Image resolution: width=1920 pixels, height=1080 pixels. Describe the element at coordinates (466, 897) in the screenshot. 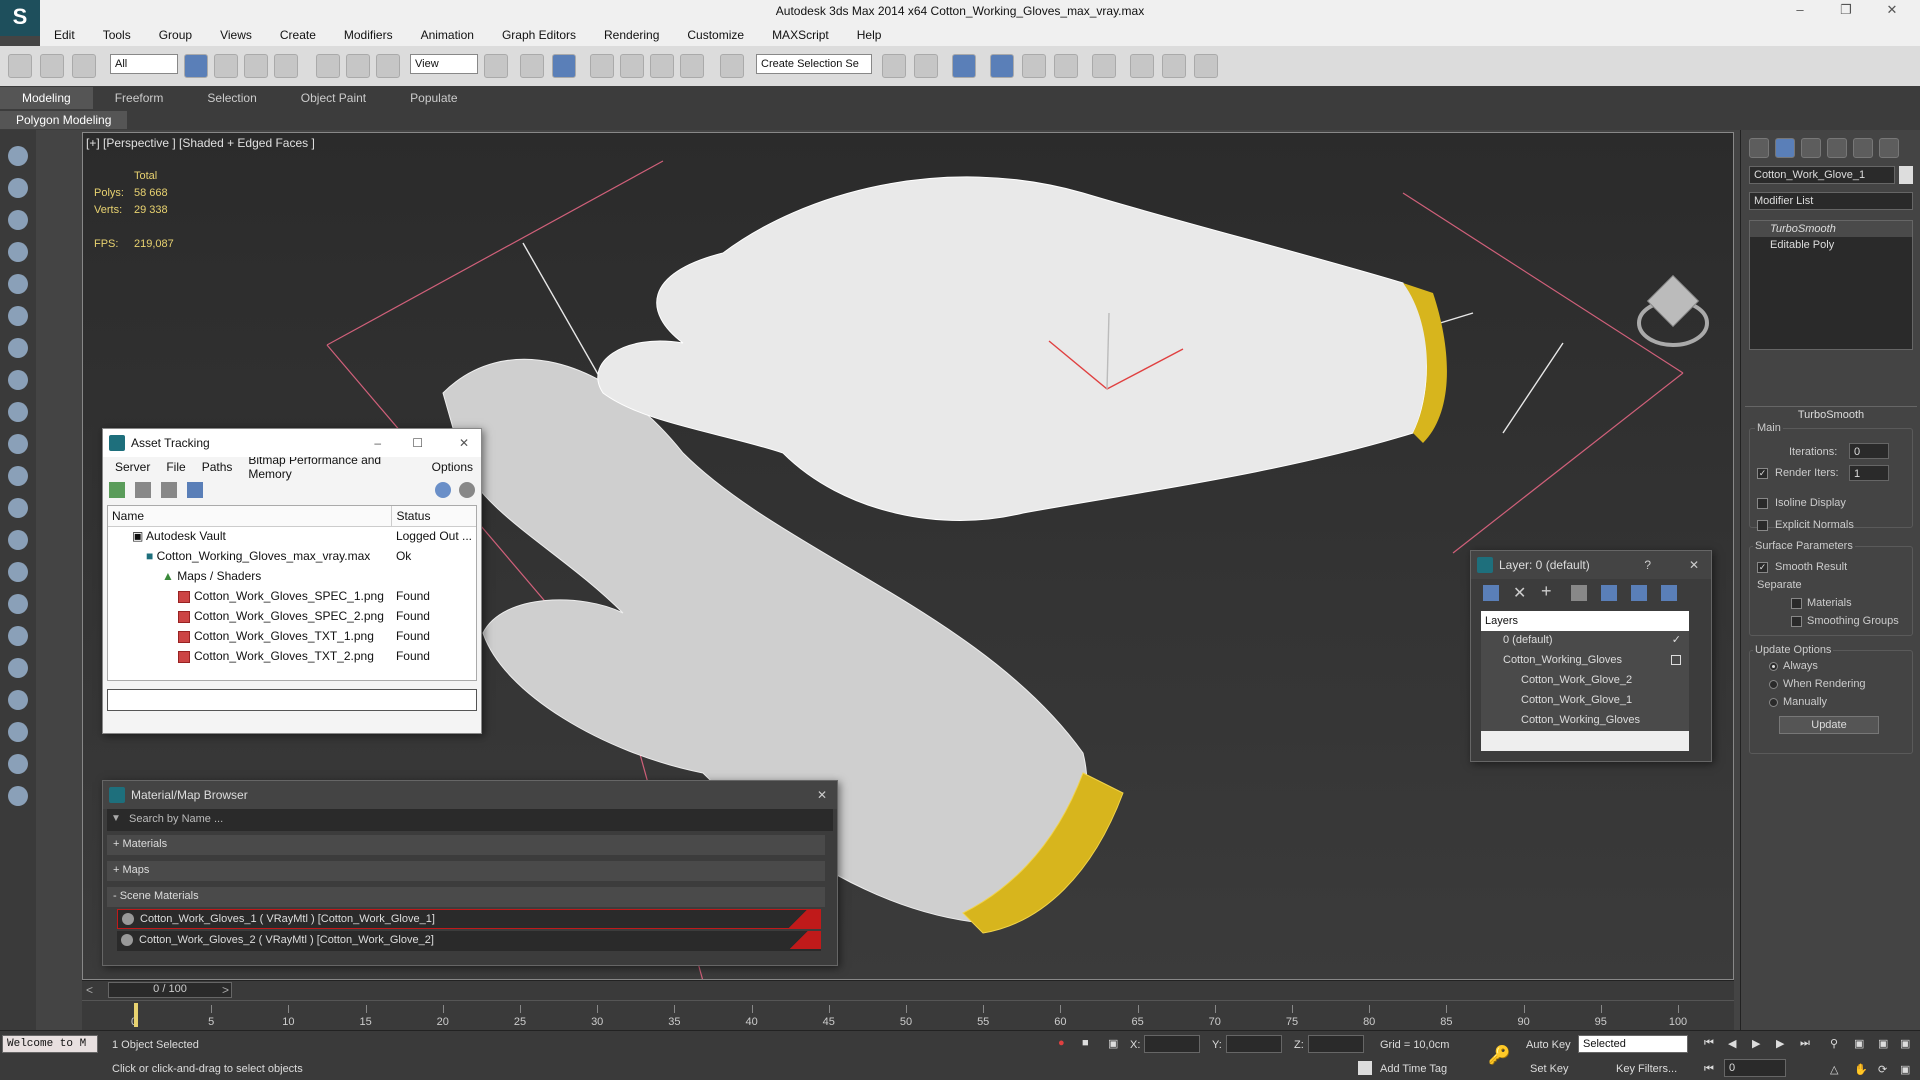

I see `section-scene-materials: - Scene Materials` at that location.